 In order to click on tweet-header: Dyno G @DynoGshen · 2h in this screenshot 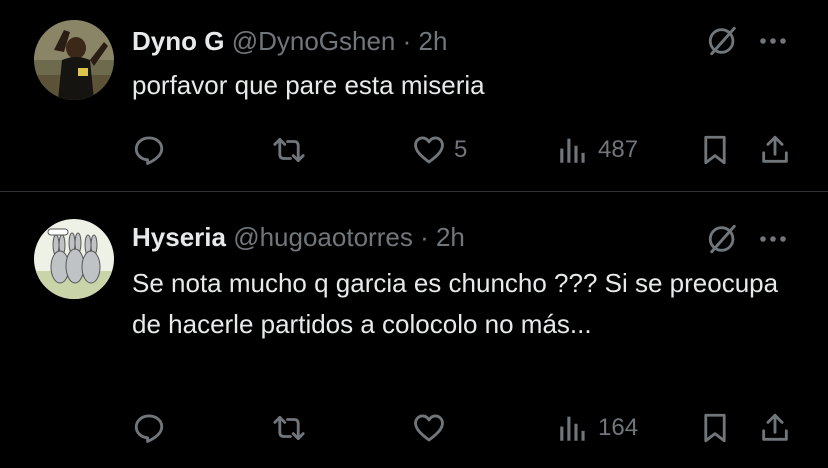, I will do `click(289, 41)`.